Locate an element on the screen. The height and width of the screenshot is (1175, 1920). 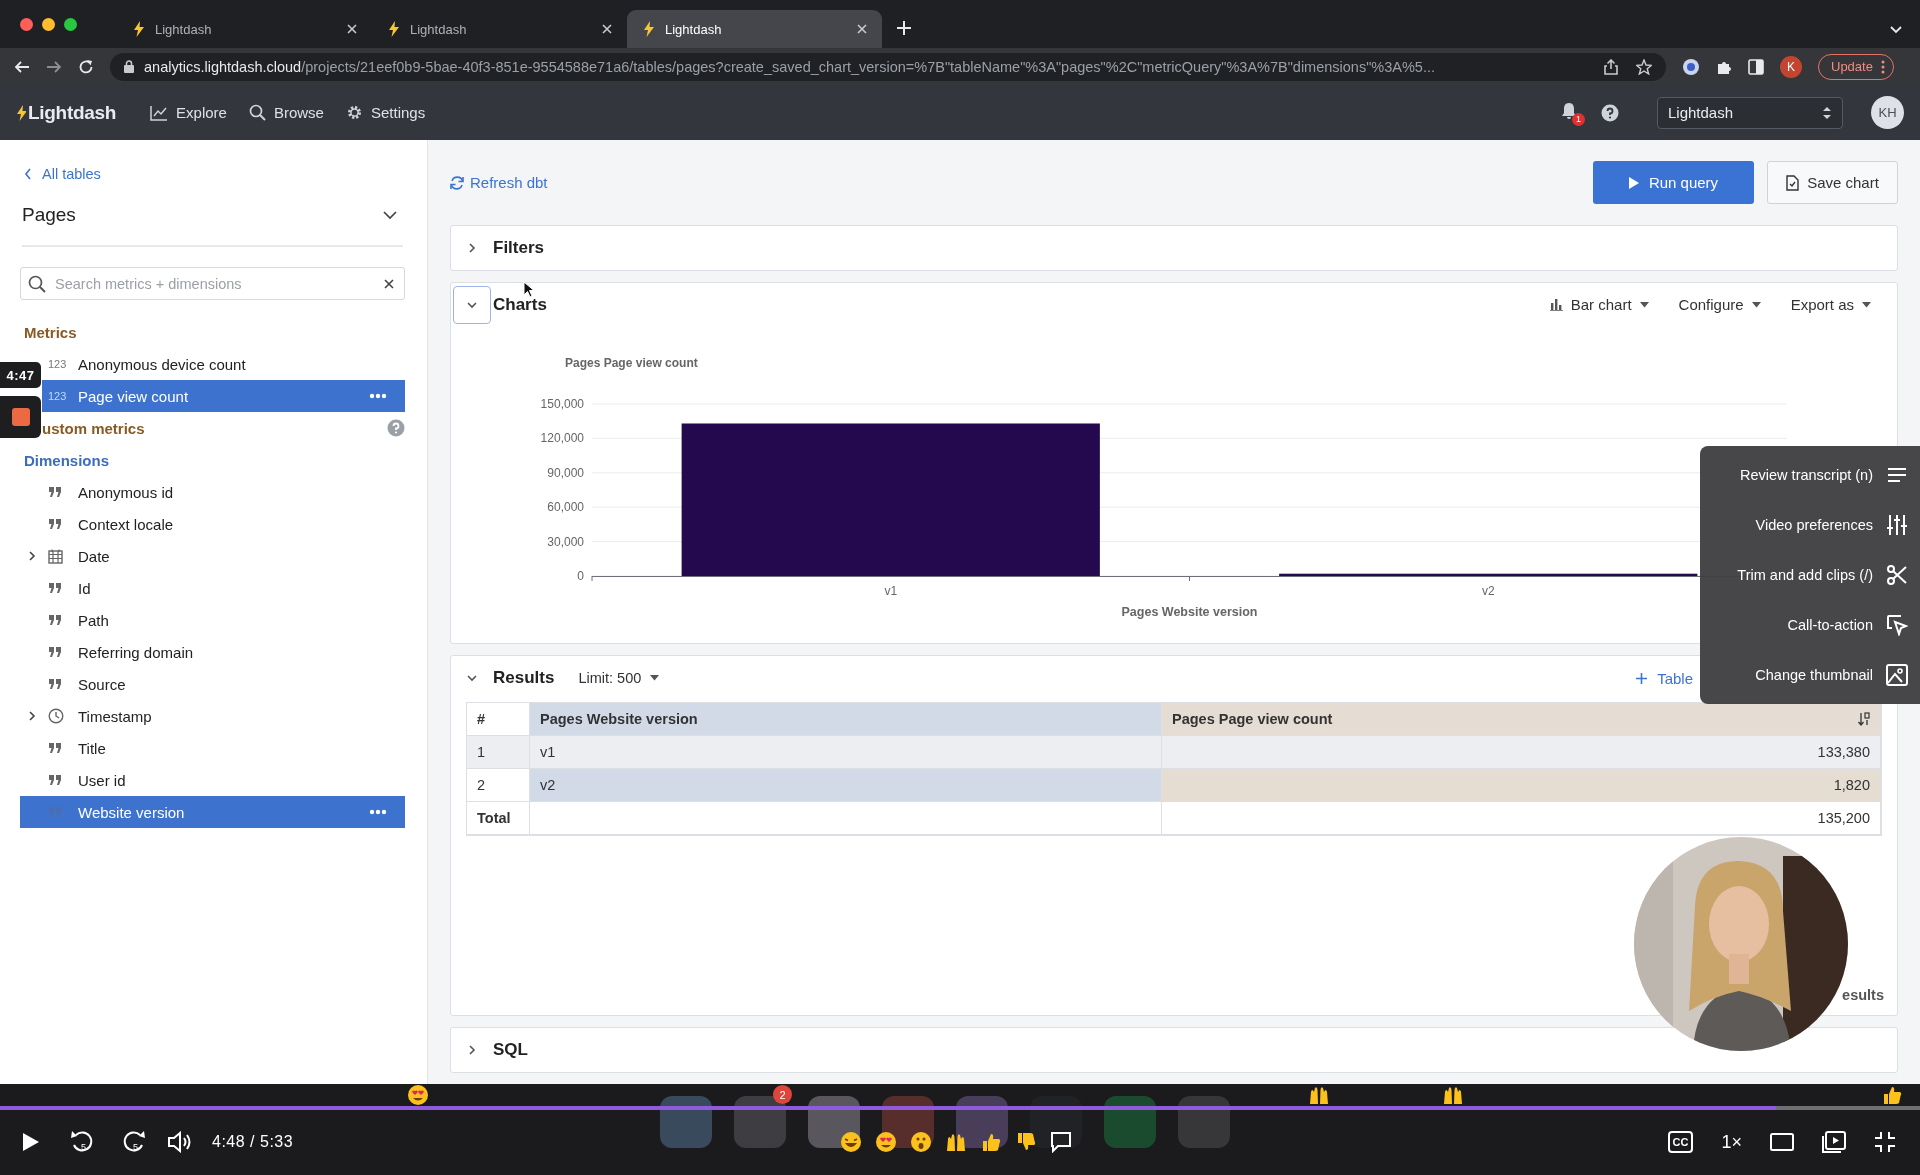
stop-recording-button is located at coordinates (20, 417).